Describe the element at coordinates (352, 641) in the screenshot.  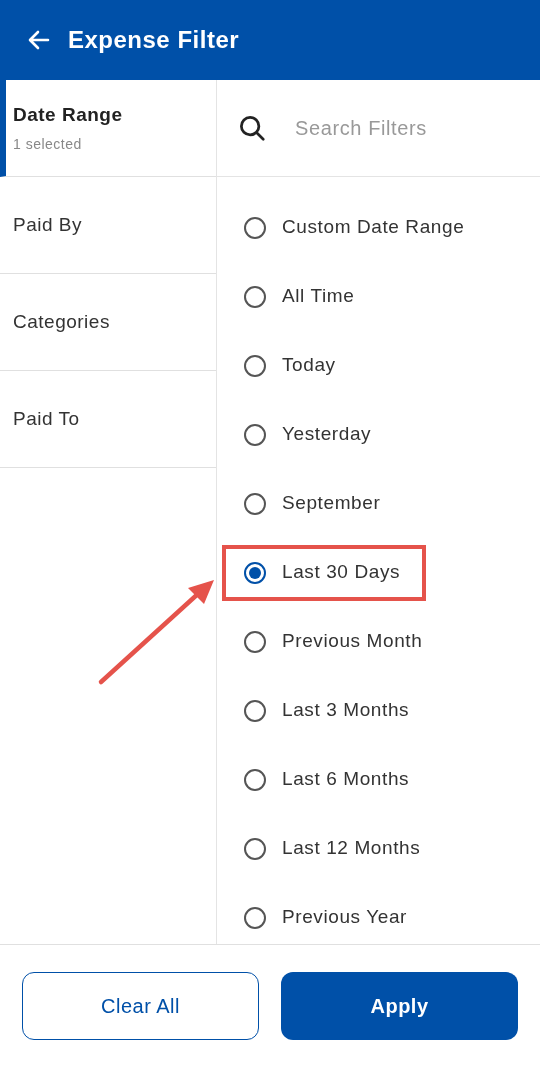
I see `option-label: Previous Month` at that location.